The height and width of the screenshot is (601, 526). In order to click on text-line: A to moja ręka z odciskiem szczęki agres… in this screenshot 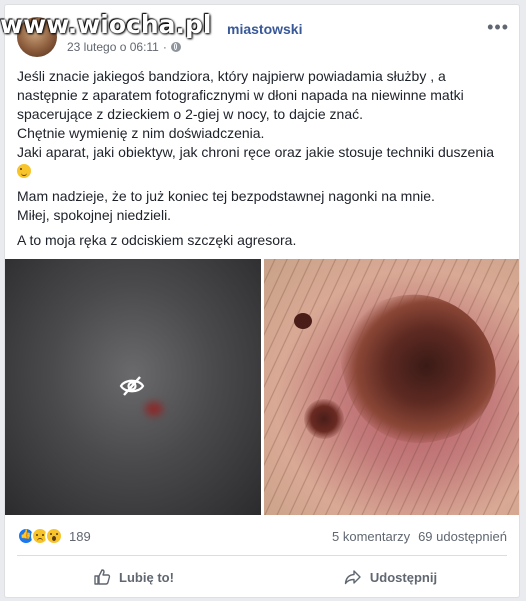, I will do `click(157, 240)`.